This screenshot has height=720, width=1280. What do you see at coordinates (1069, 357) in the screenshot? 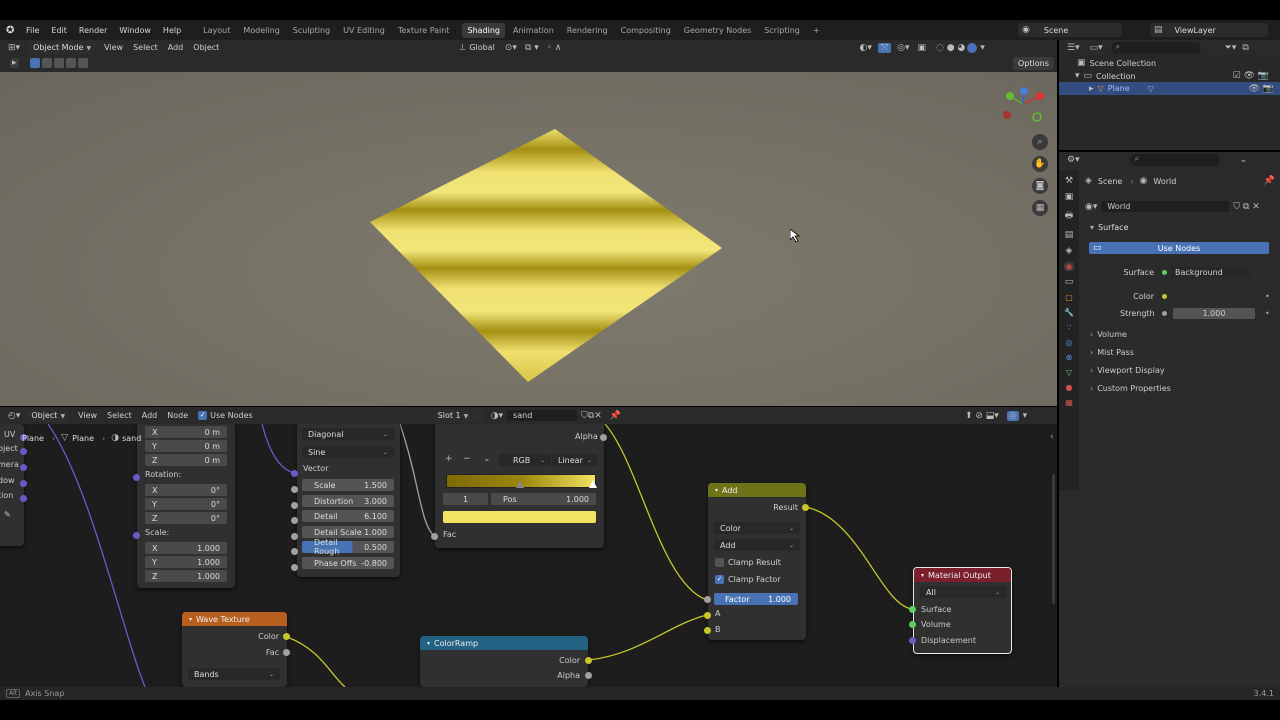
I see `constraints-tab-icon: ⊗` at bounding box center [1069, 357].